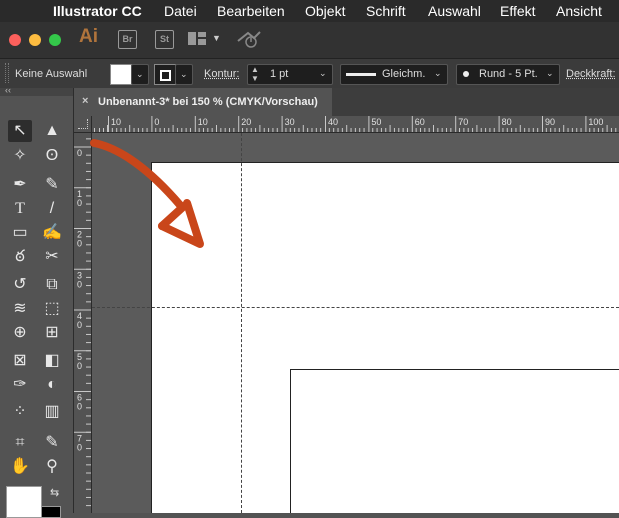 The width and height of the screenshot is (619, 518). I want to click on hruler-label: 100, so click(595, 122).